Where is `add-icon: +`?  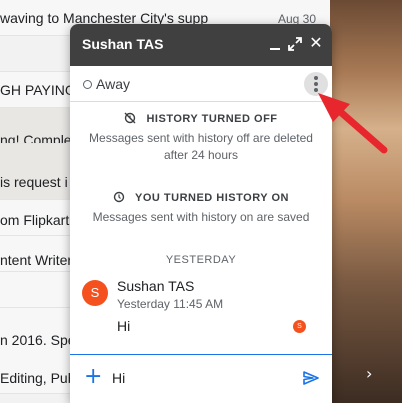
add-icon: + is located at coordinates (93, 377).